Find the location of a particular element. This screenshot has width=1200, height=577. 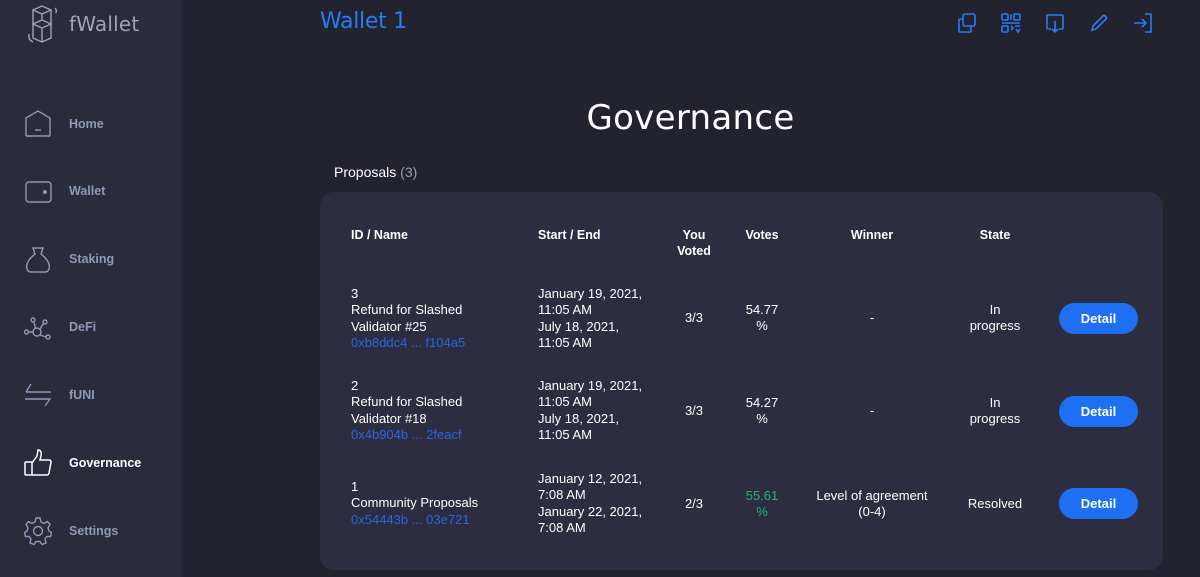

you-voted-value: 2/3 is located at coordinates (694, 503).